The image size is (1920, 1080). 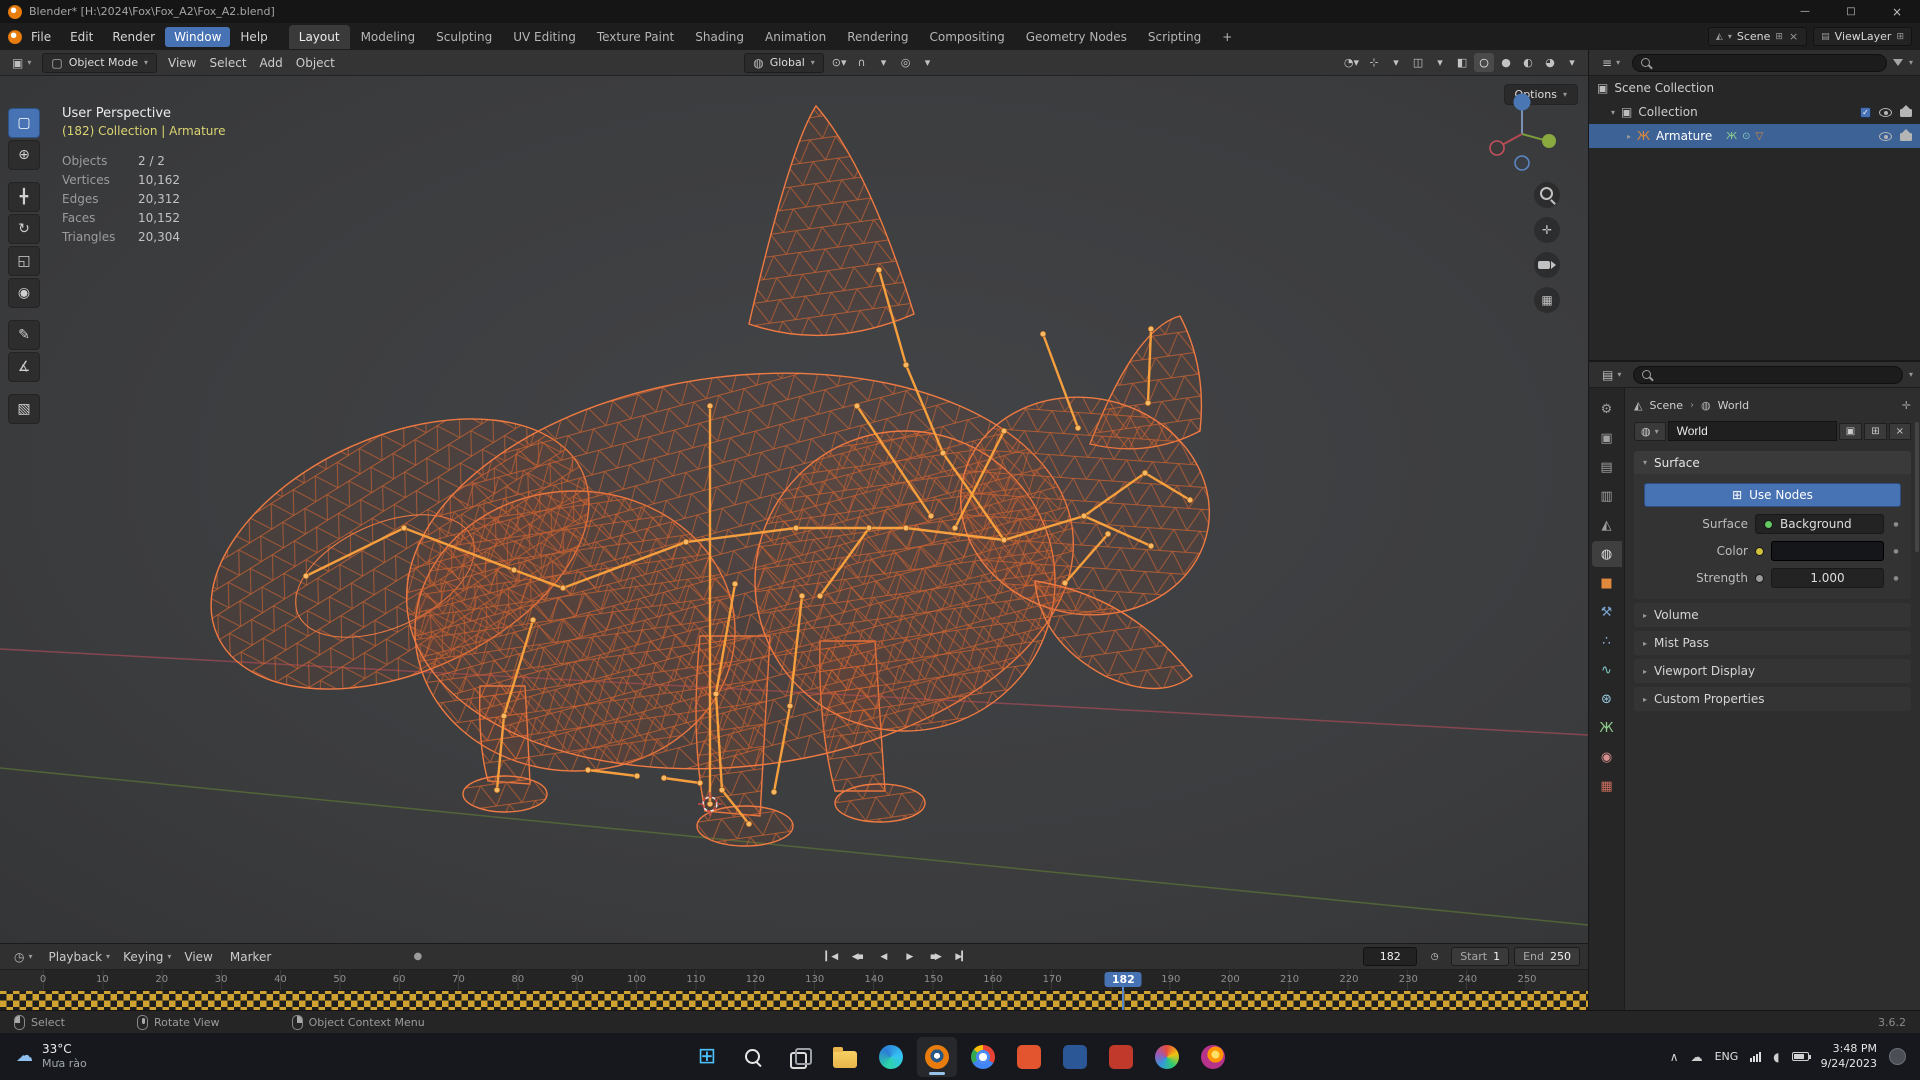 I want to click on tab-modifiers: ⚒, so click(x=1607, y=612).